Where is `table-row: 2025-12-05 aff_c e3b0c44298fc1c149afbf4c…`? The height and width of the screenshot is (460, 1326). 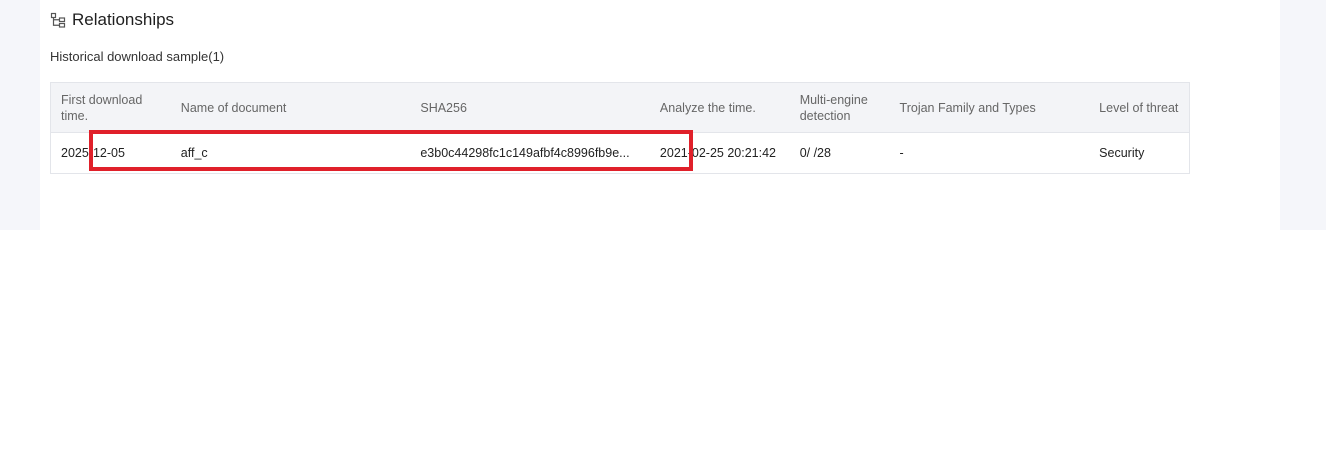
table-row: 2025-12-05 aff_c e3b0c44298fc1c149afbf4c… is located at coordinates (620, 153).